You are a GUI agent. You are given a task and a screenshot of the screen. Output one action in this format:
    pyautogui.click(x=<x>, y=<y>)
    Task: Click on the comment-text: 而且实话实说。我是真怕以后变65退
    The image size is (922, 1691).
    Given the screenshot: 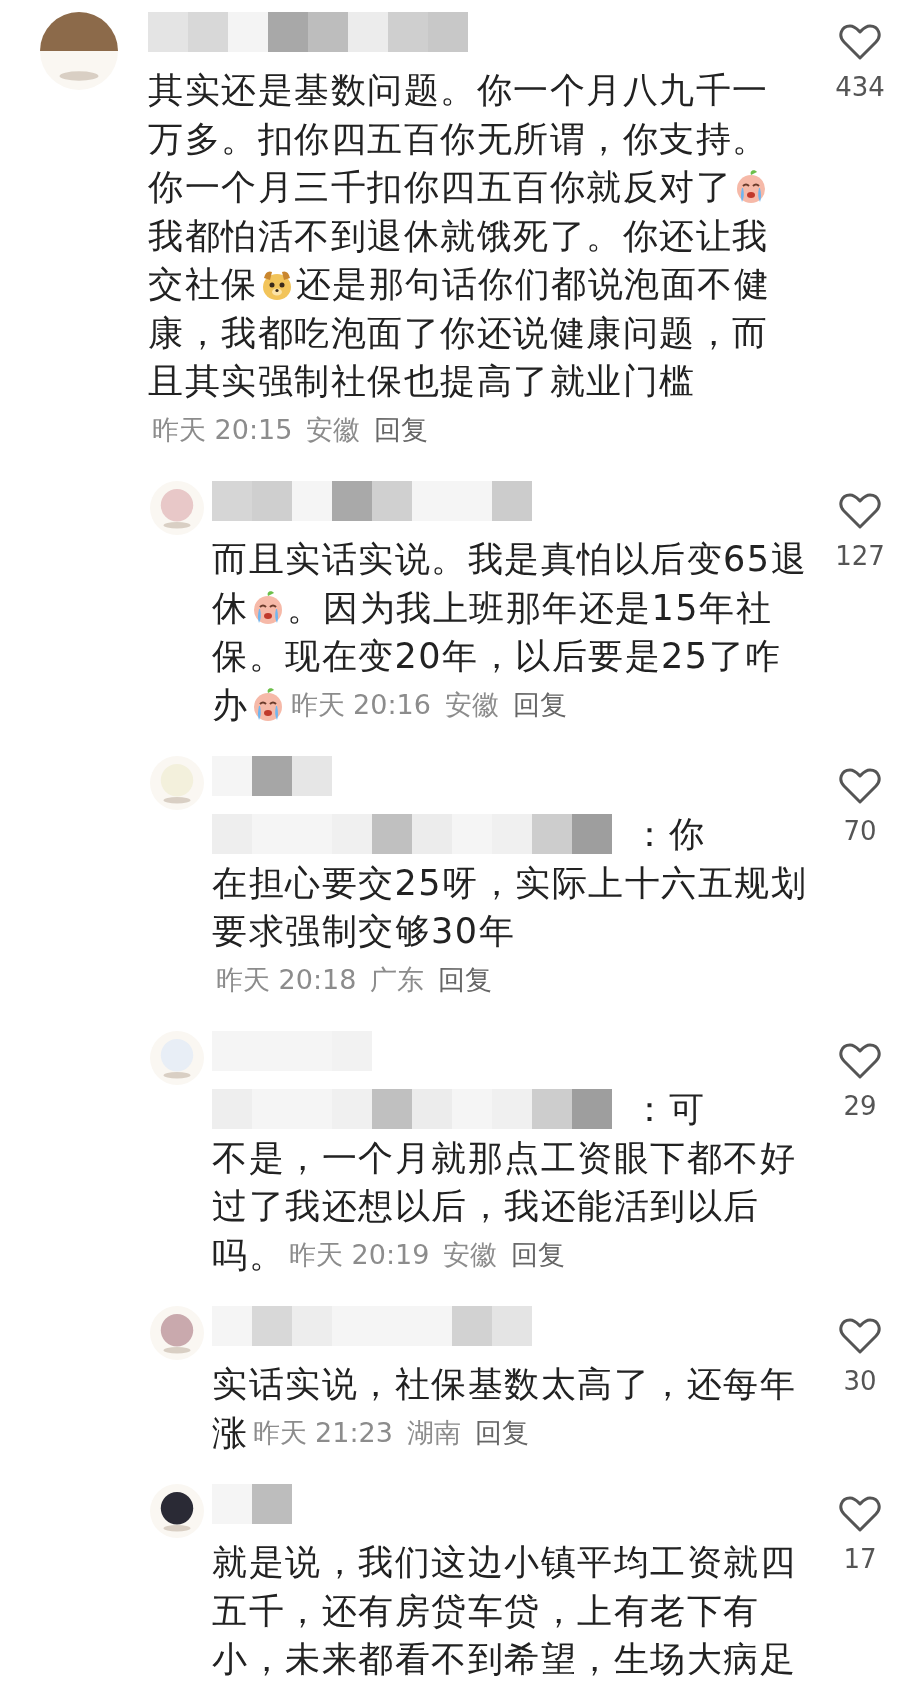 What is the action you would take?
    pyautogui.click(x=510, y=560)
    